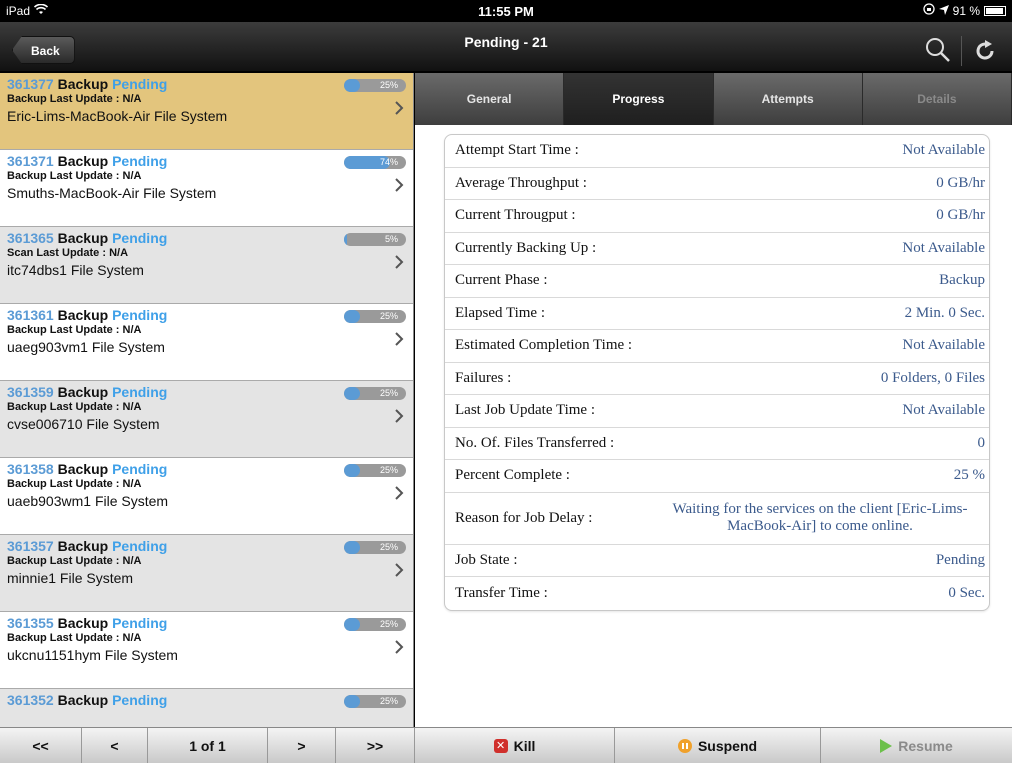 The width and height of the screenshot is (1012, 763). Describe the element at coordinates (208, 745) in the screenshot. I see `page-indicator: 1 of 1` at that location.